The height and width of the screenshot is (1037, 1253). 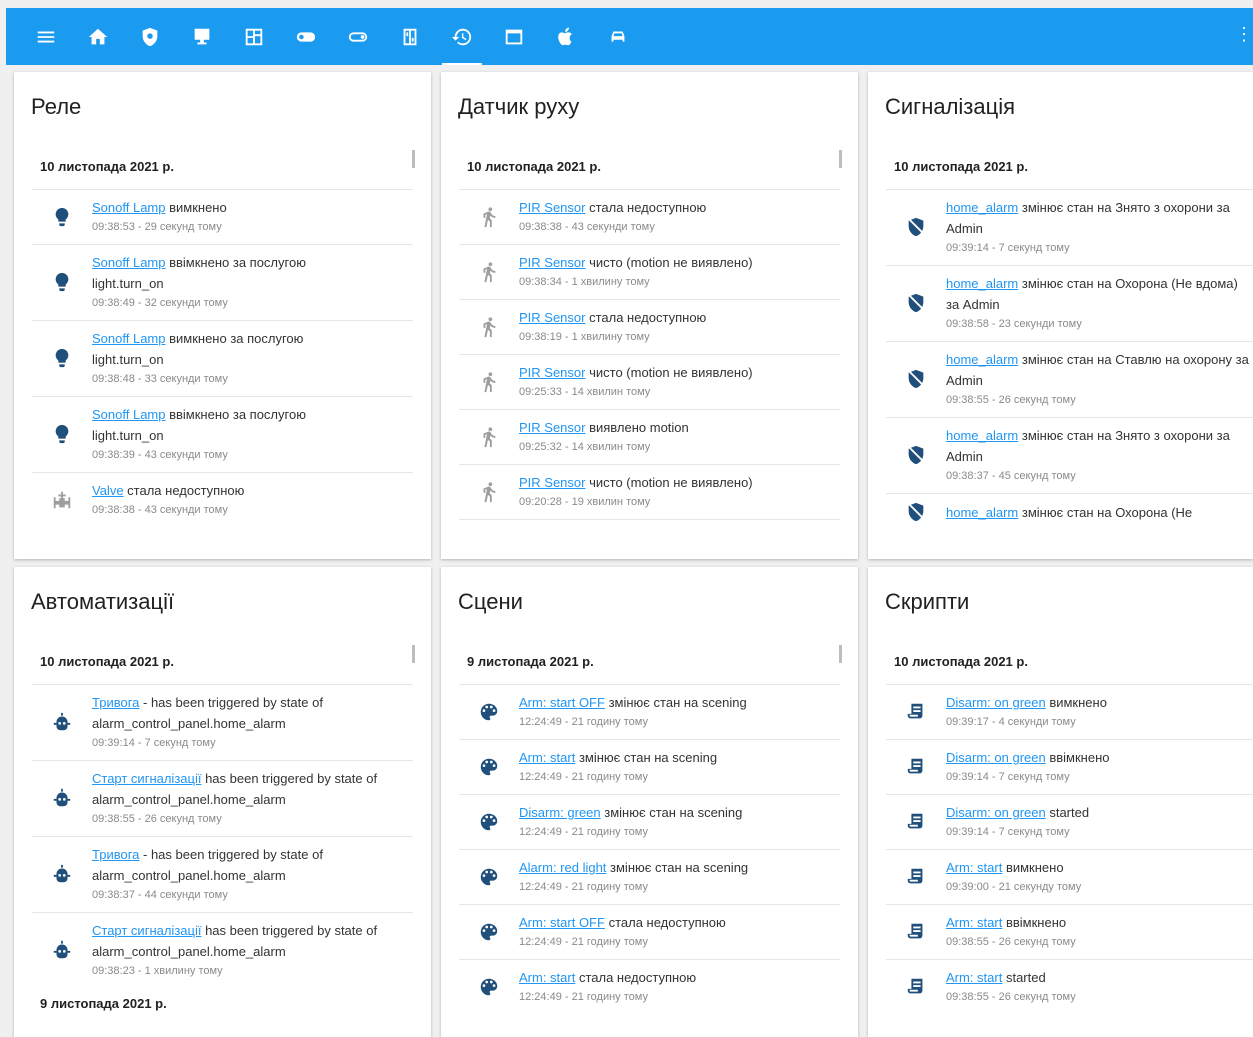 What do you see at coordinates (1014, 324) in the screenshot?
I see `entry-time: 09:38:58 - 23 секунди тому` at bounding box center [1014, 324].